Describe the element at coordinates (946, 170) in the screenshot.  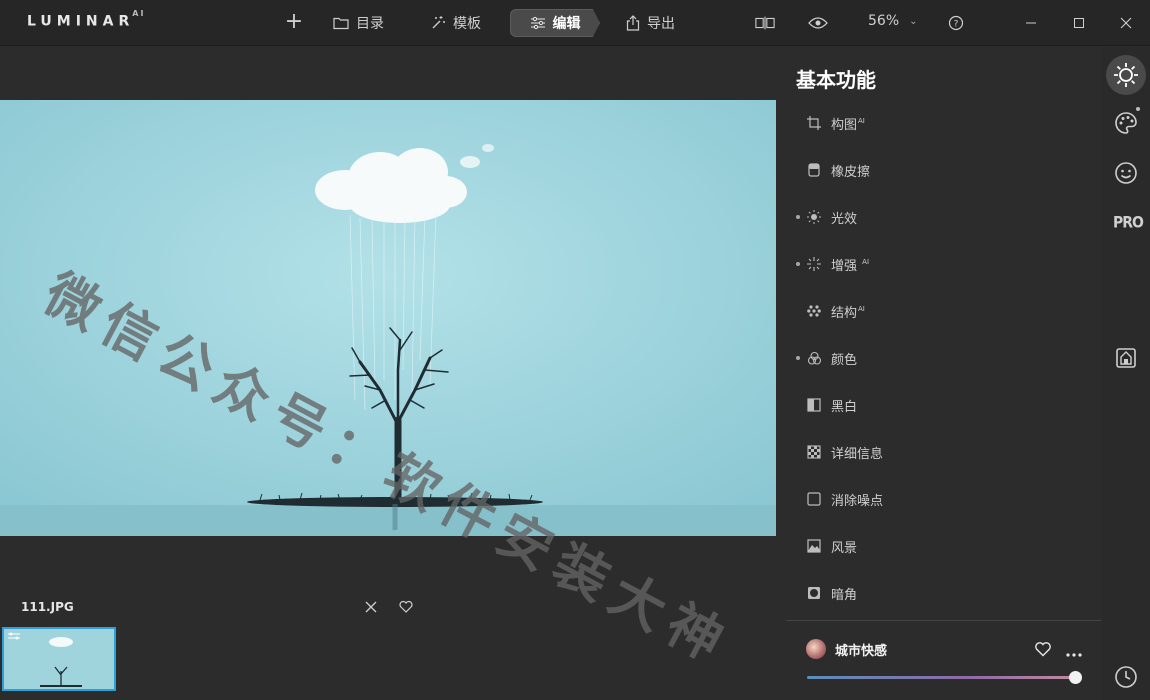
I see `tool-eraser: 橡皮擦` at that location.